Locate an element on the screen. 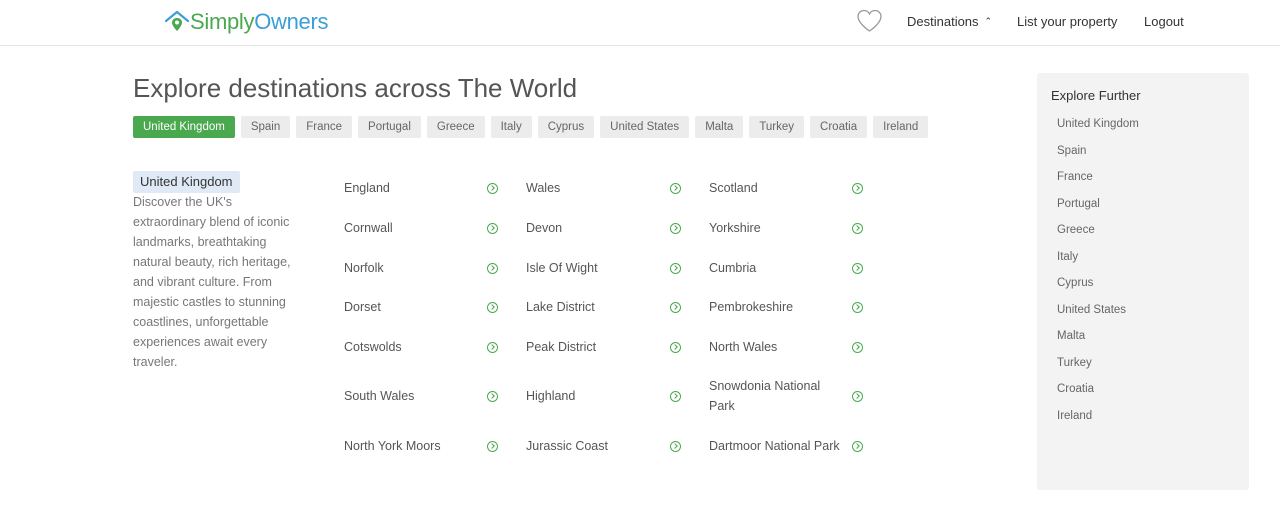 The image size is (1280, 512). tab-cyprus: Cyprus is located at coordinates (566, 127).